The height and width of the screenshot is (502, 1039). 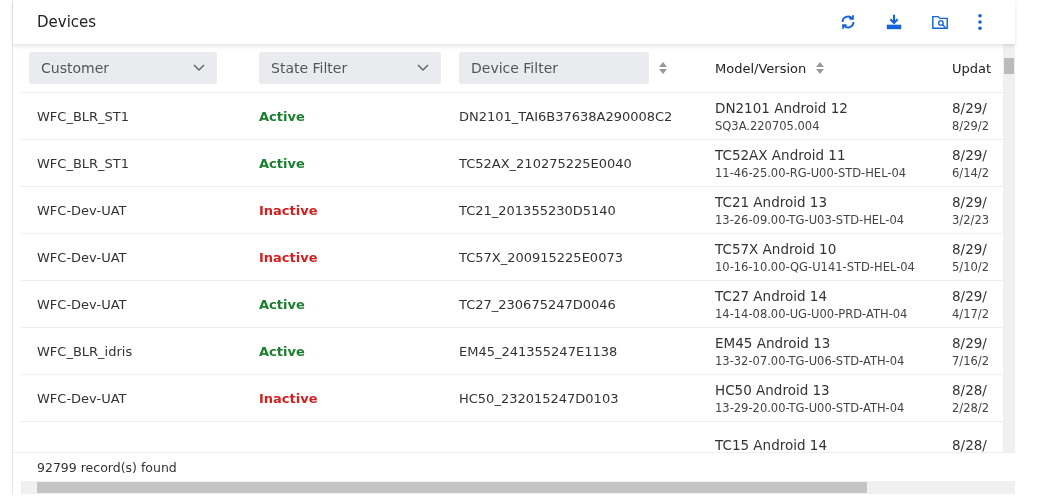 I want to click on version-cell-text: 10-16-10.00-QG-U141-STD-HEL-04, so click(x=815, y=266).